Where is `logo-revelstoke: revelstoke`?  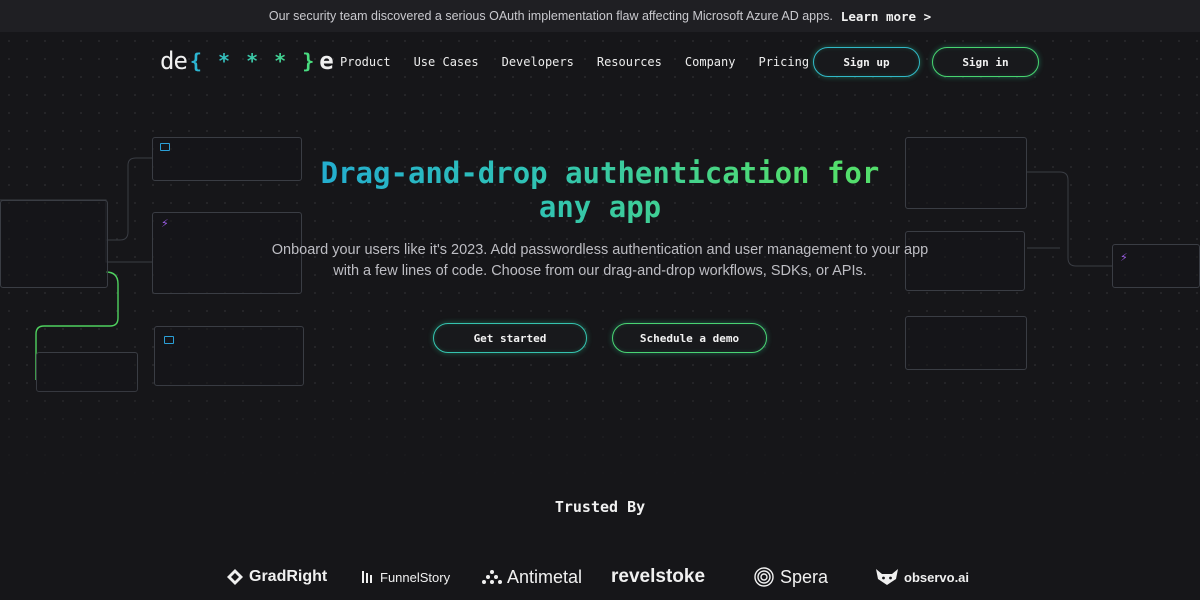
logo-revelstoke: revelstoke is located at coordinates (658, 577).